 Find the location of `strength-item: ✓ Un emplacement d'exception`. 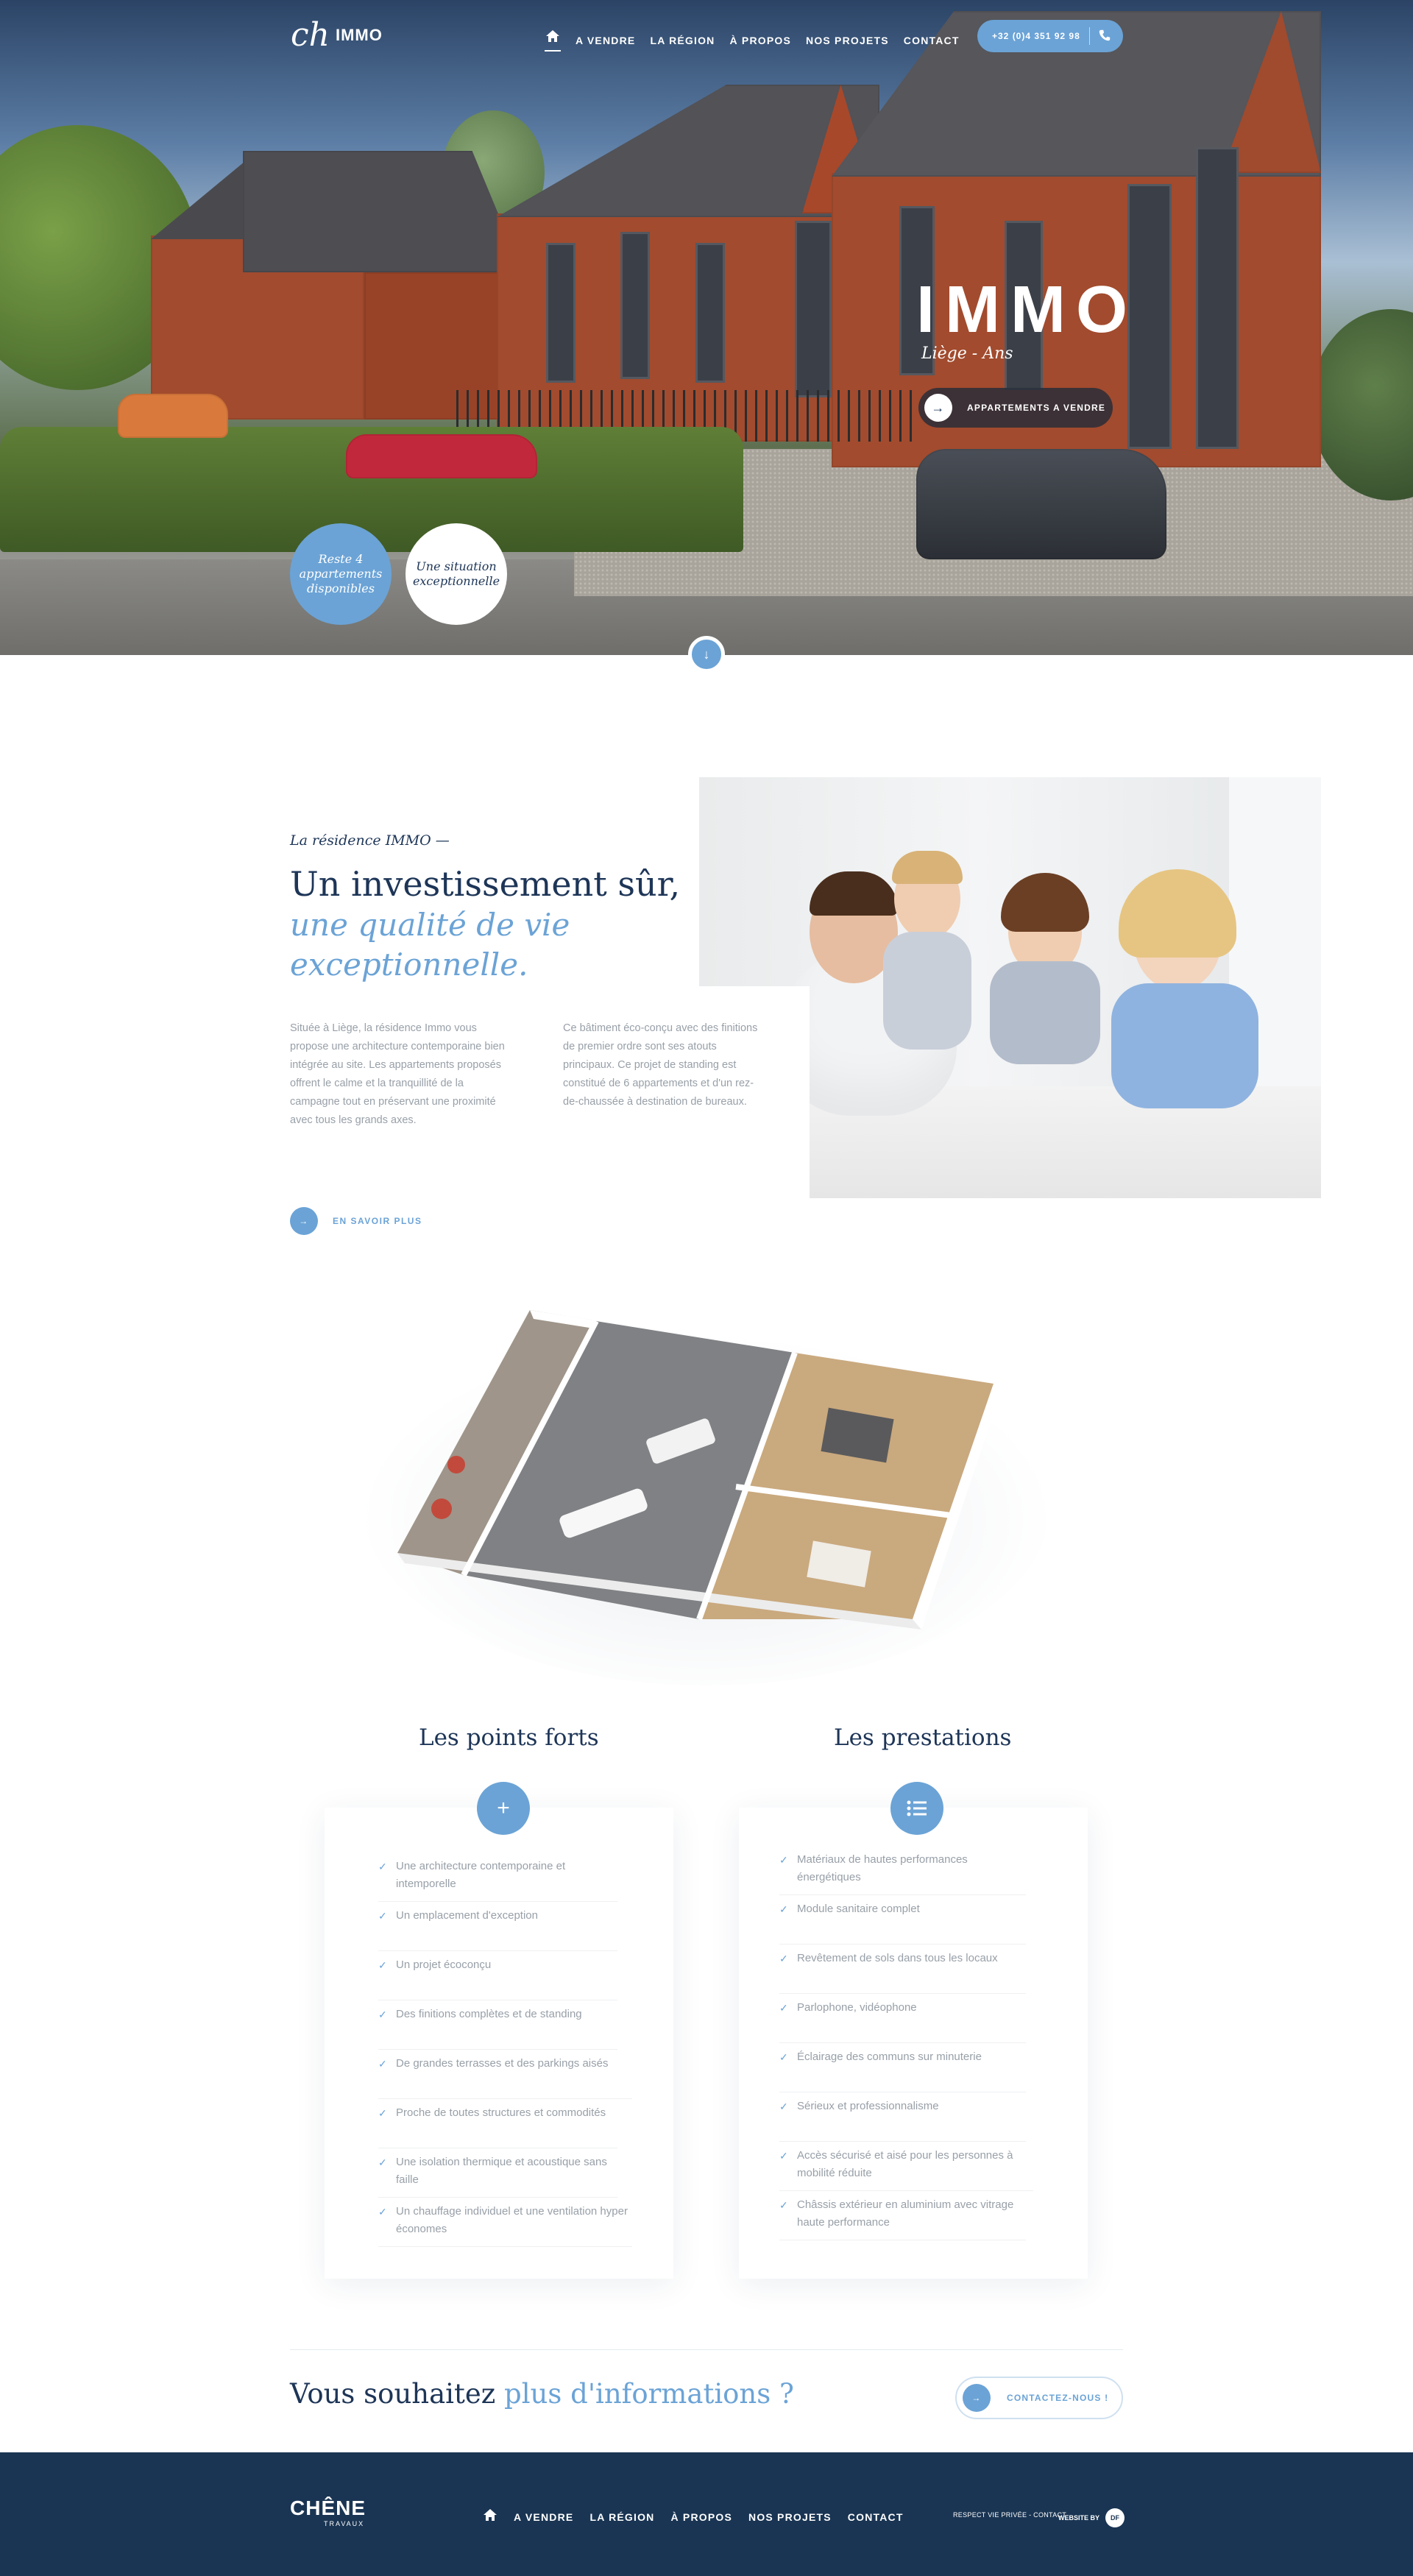

strength-item: ✓ Un emplacement d'exception is located at coordinates (497, 1929).